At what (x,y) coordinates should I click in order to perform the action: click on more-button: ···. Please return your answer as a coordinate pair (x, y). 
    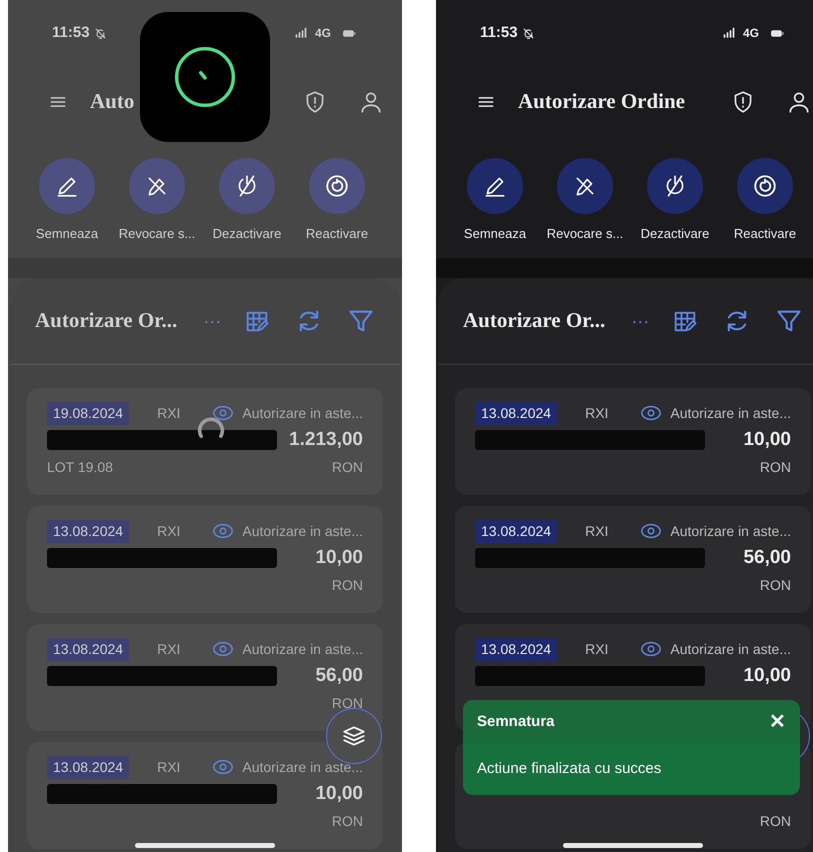
    Looking at the image, I should click on (640, 321).